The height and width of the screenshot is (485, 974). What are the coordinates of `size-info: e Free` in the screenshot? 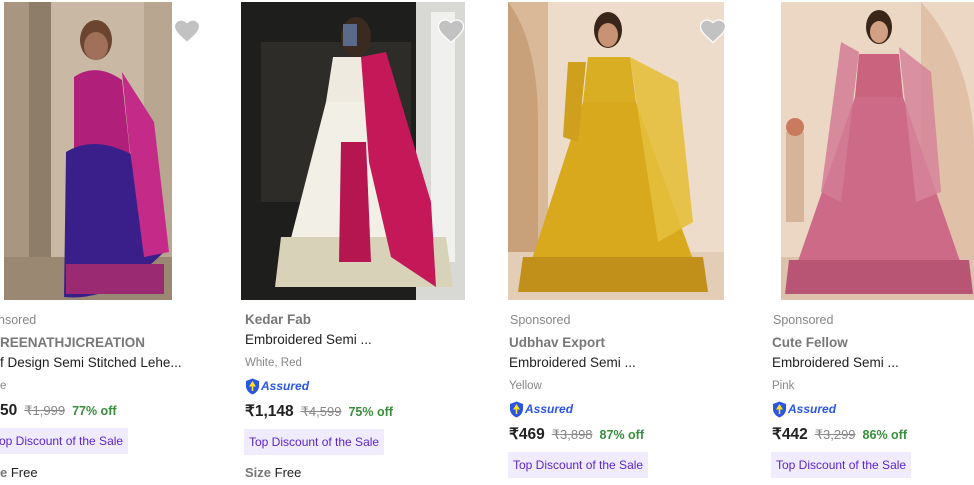 It's located at (19, 472).